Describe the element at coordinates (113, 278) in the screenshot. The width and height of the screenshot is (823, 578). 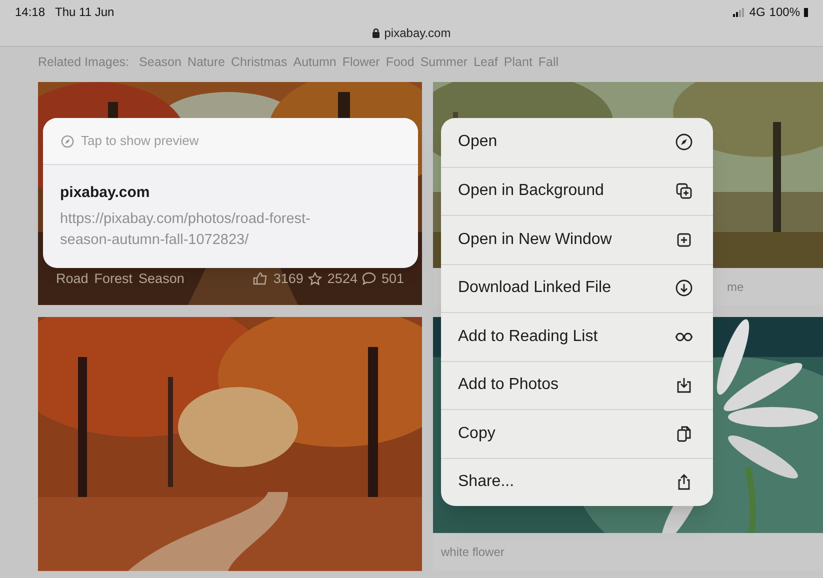
I see `image-tag-link: Forest` at that location.